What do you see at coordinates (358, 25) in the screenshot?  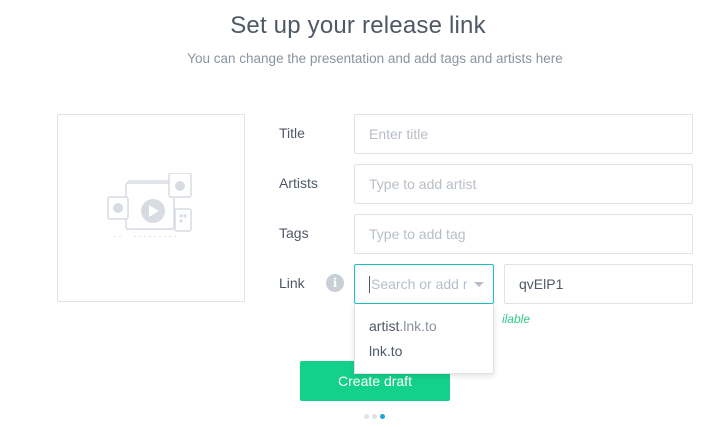 I see `page-title: Set up your release link` at bounding box center [358, 25].